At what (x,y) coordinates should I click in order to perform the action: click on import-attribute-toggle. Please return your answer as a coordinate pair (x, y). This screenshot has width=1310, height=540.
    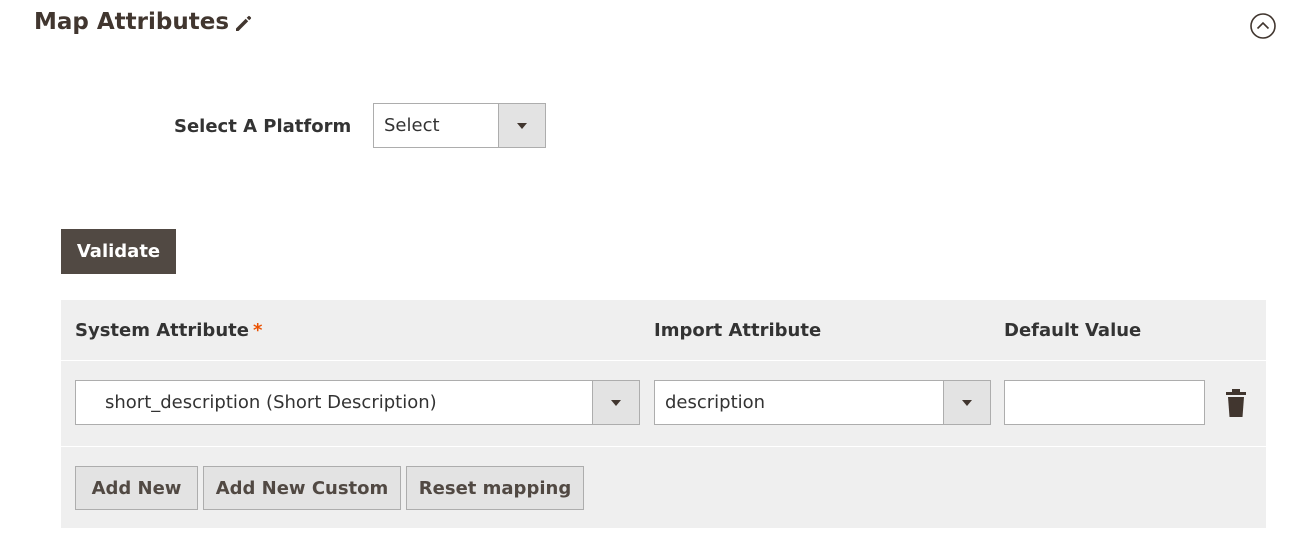
    Looking at the image, I should click on (966, 402).